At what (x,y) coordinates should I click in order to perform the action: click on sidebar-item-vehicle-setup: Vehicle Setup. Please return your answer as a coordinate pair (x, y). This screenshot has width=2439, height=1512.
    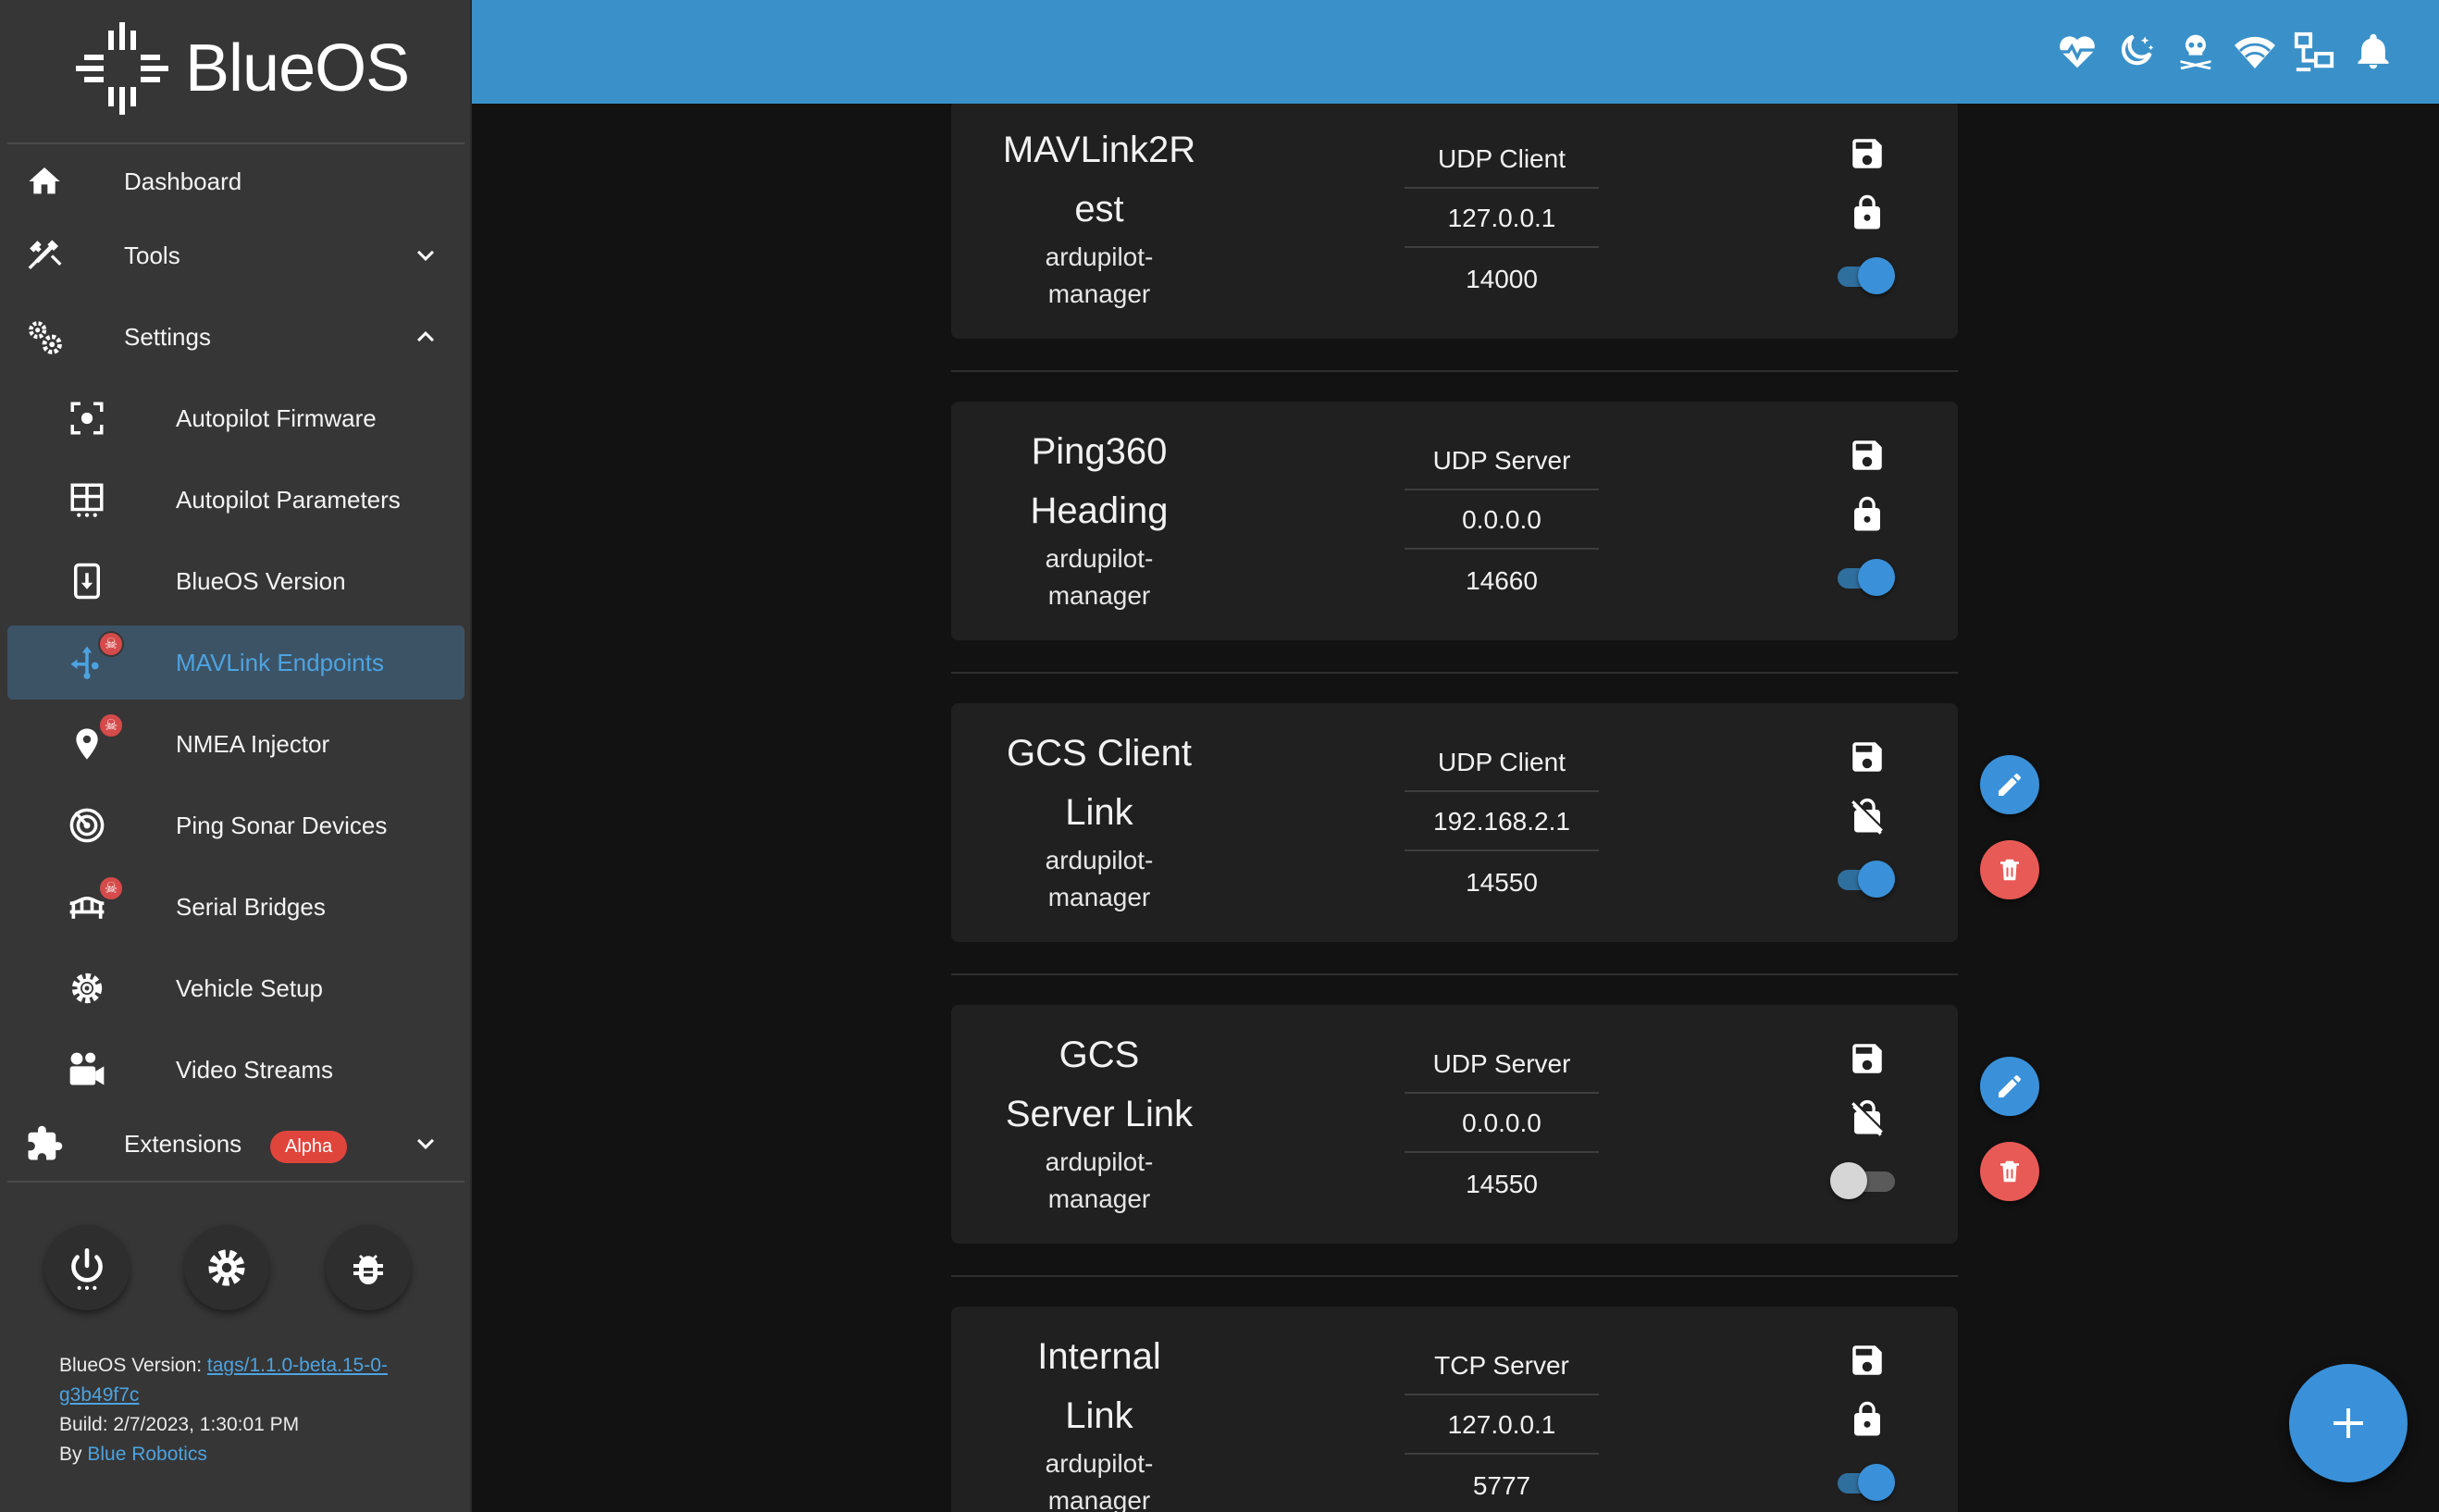
    Looking at the image, I should click on (235, 988).